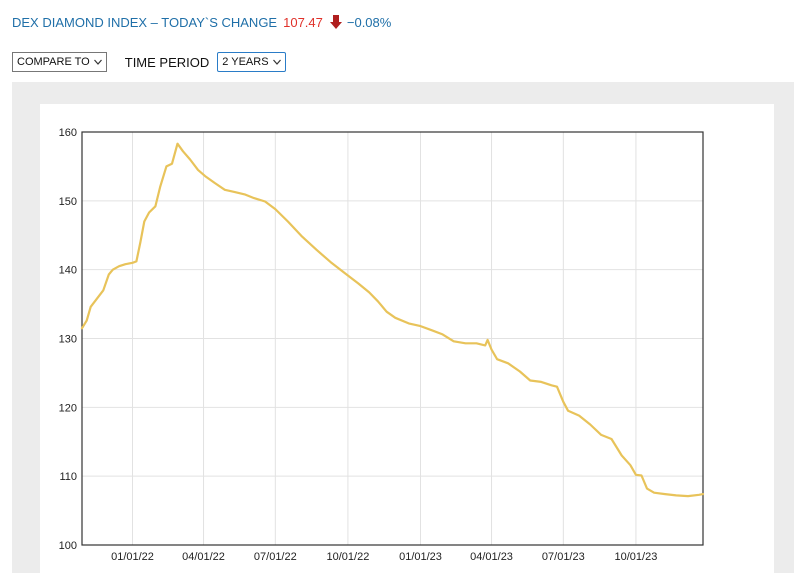  I want to click on y-tick-label: 120, so click(68, 408).